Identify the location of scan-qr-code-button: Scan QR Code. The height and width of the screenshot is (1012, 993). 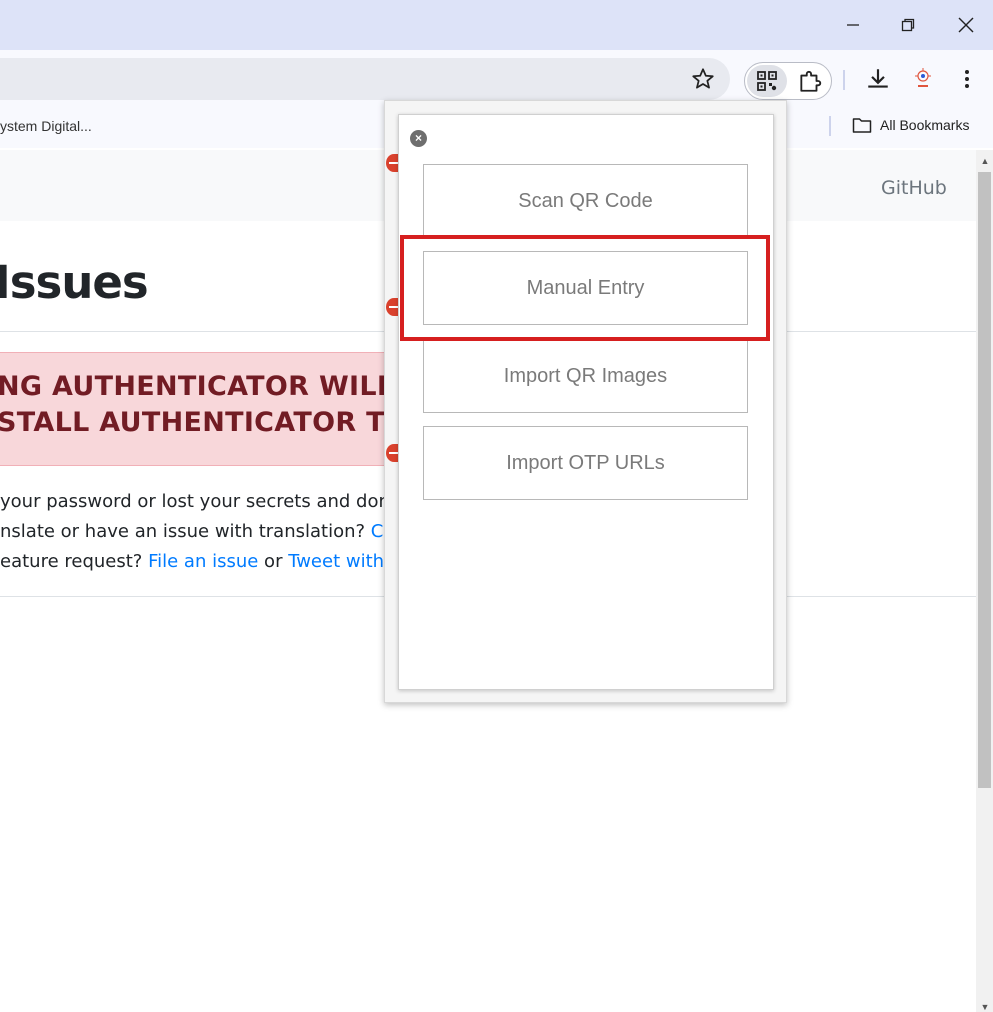
(585, 201).